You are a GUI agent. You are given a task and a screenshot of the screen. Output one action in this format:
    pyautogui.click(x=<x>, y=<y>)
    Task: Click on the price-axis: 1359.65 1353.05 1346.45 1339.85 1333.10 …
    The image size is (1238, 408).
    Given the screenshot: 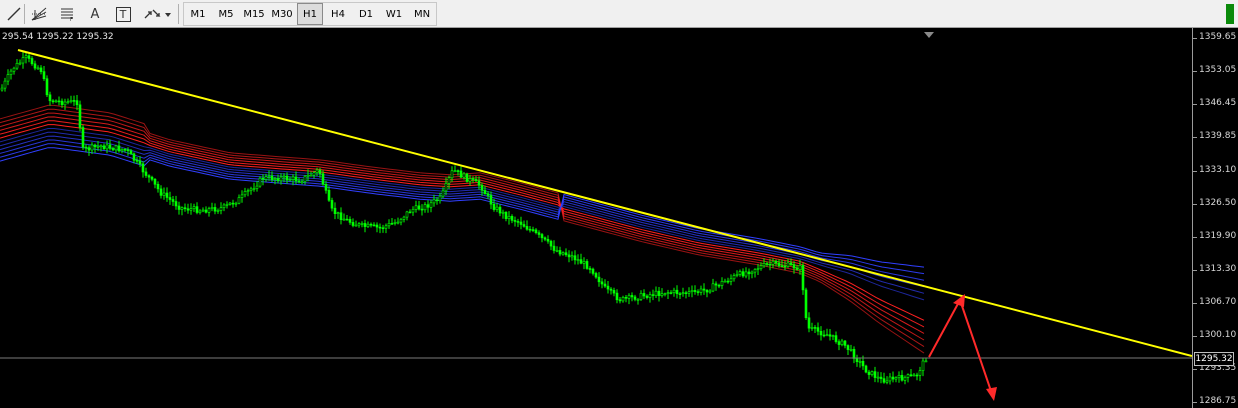 What is the action you would take?
    pyautogui.click(x=1215, y=218)
    